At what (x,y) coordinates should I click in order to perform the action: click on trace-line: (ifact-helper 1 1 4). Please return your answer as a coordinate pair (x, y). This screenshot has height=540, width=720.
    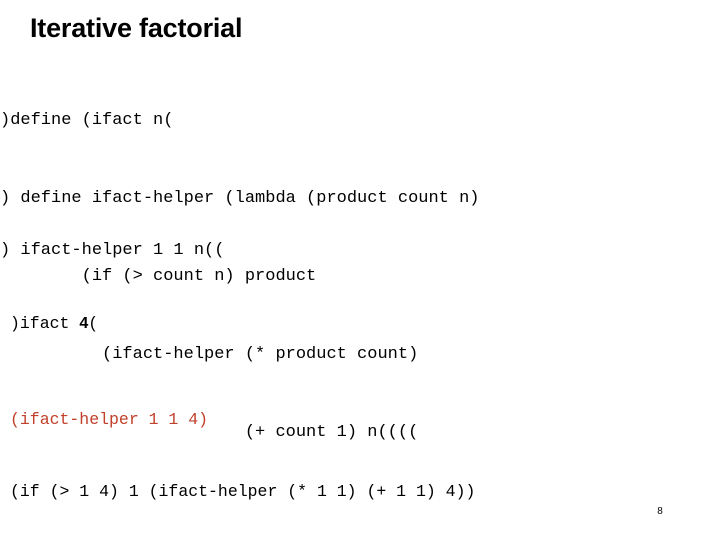
    Looking at the image, I should click on (109, 419).